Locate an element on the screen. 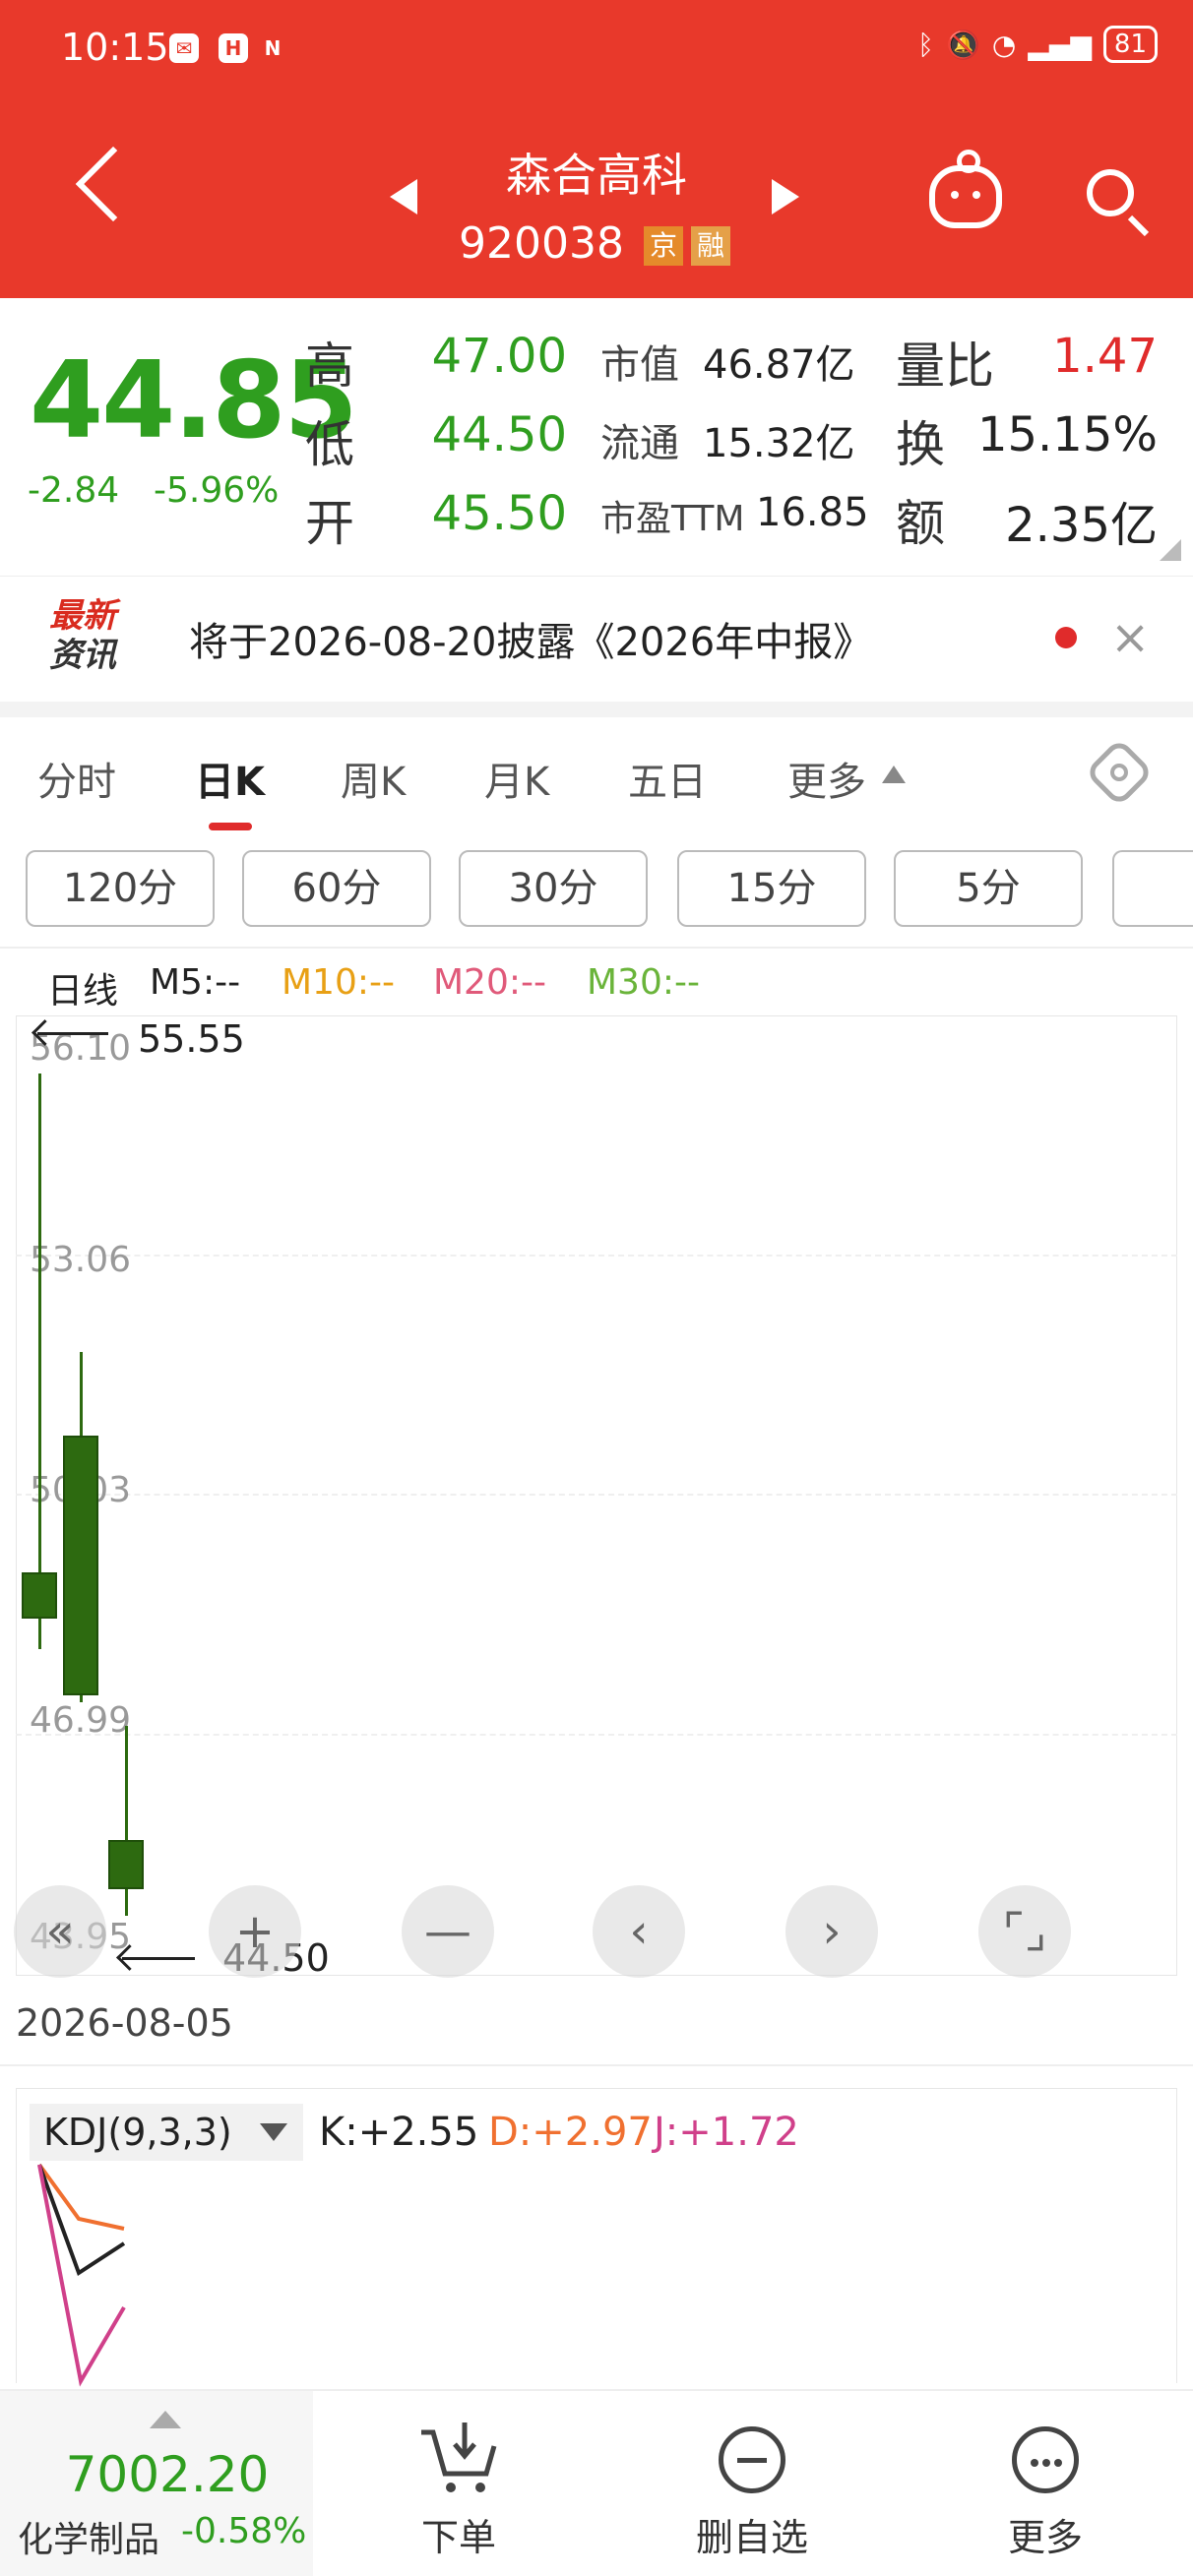  candle-wick is located at coordinates (39, 1361).